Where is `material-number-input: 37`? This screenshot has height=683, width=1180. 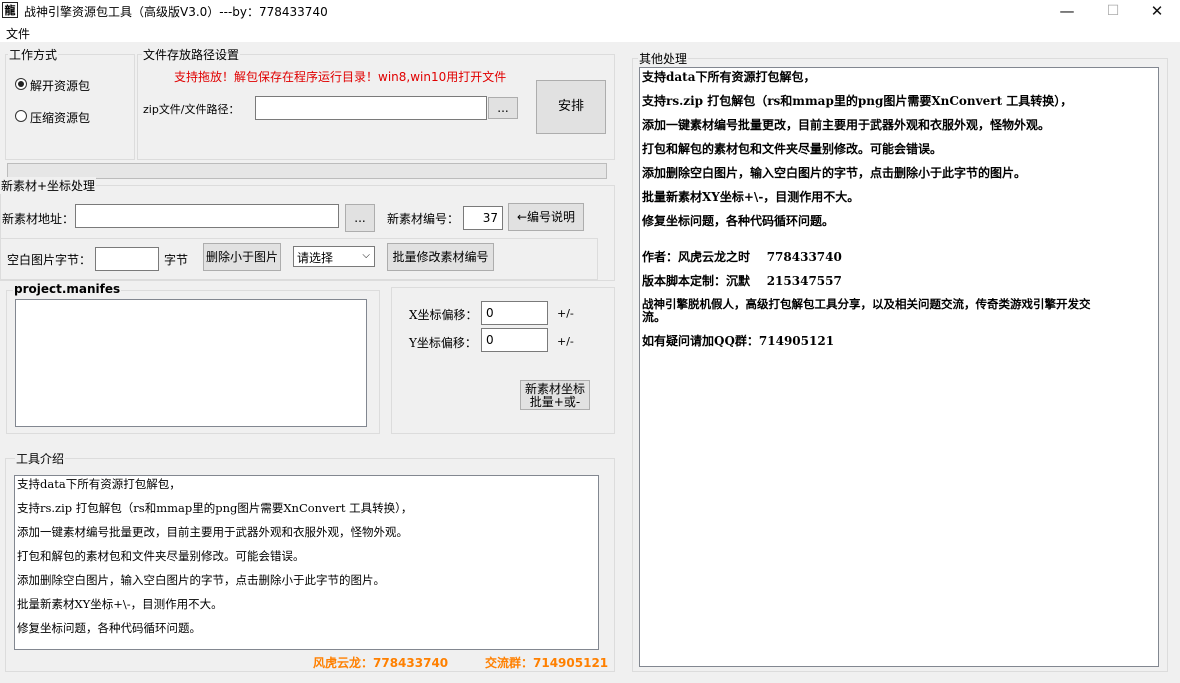 material-number-input: 37 is located at coordinates (483, 218).